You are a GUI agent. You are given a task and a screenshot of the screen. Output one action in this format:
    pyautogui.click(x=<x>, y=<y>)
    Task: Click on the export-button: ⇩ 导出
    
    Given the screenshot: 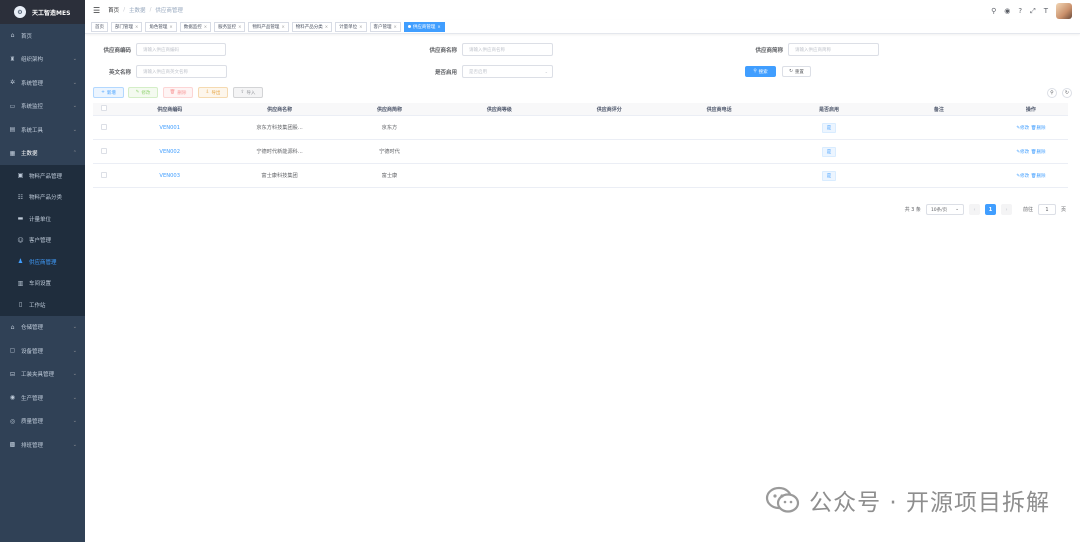 What is the action you would take?
    pyautogui.click(x=213, y=92)
    